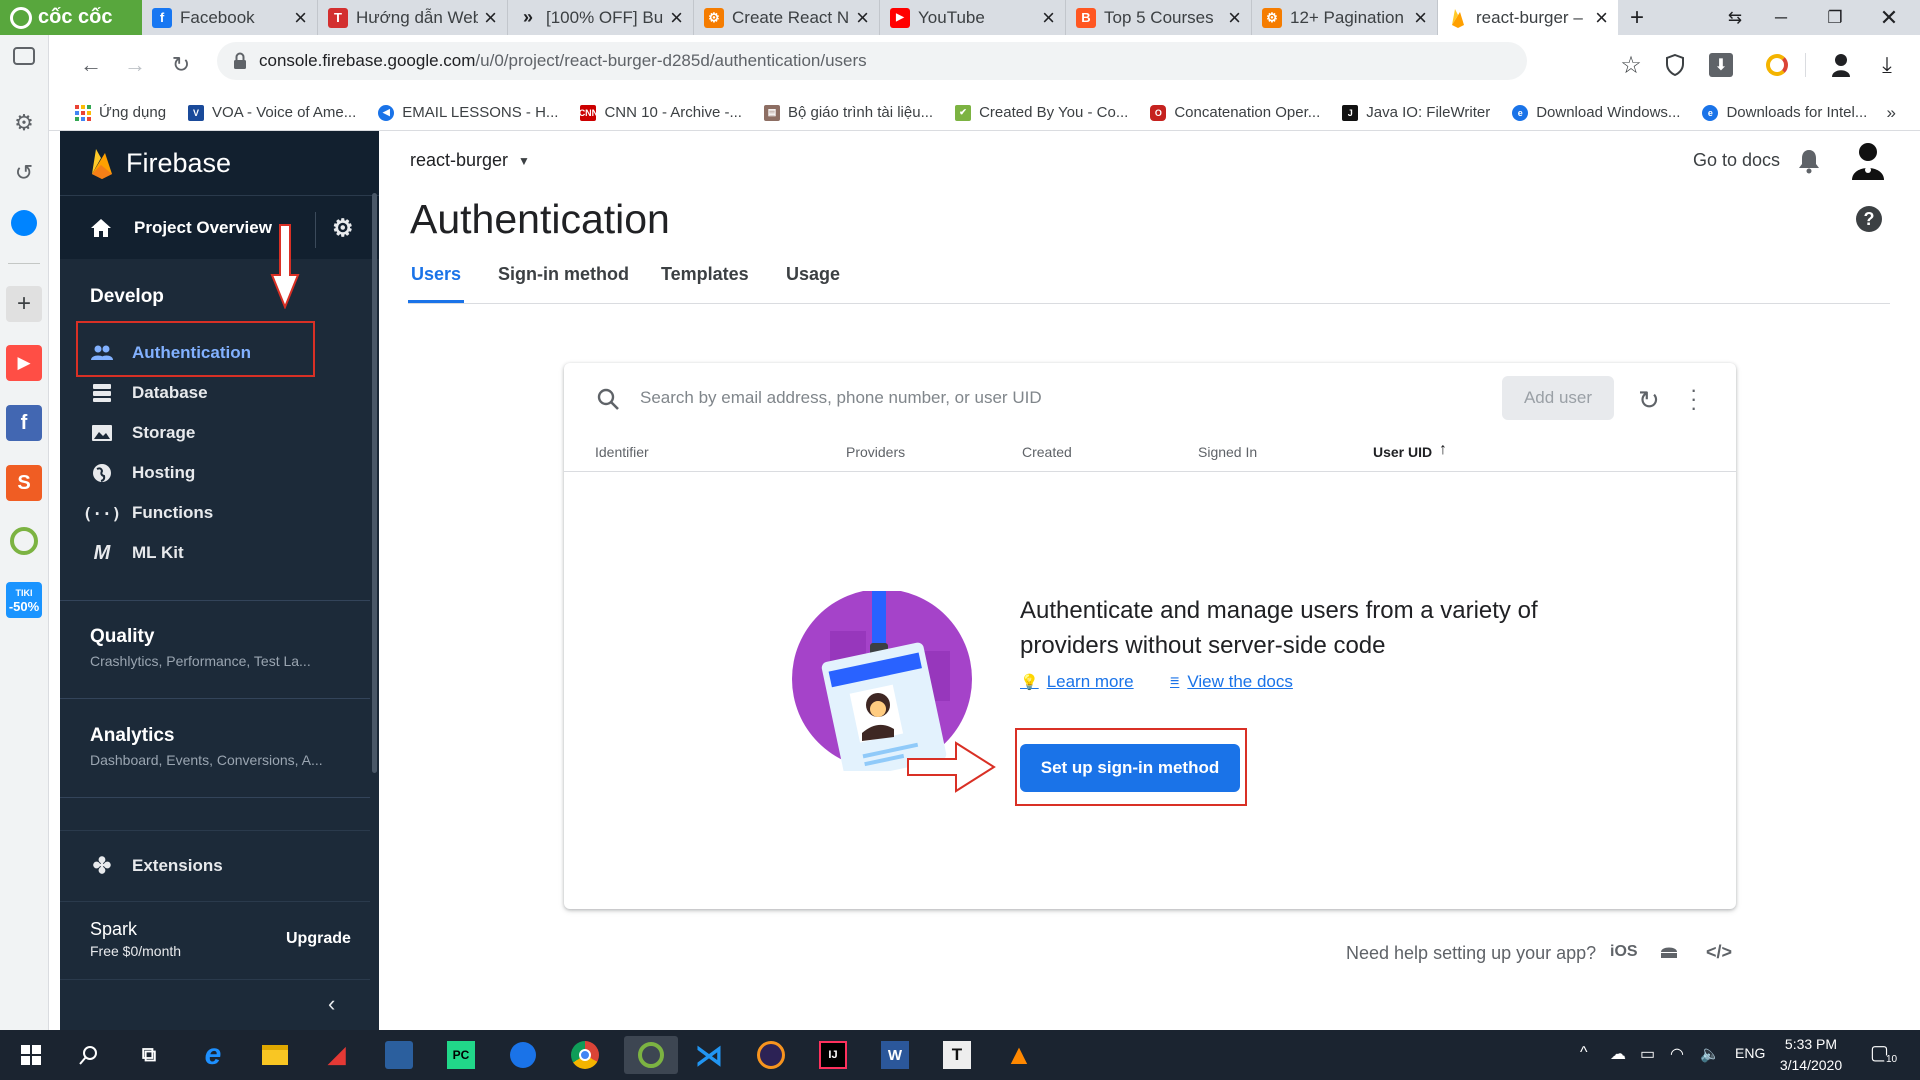 The width and height of the screenshot is (1920, 1080). I want to click on download-extension-icon: ⬇, so click(1721, 65).